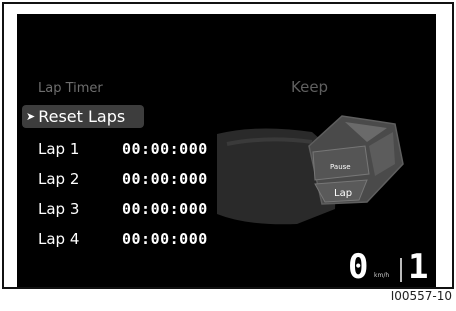  Describe the element at coordinates (59, 239) in the screenshot. I see `lap-label: Lap 4` at that location.